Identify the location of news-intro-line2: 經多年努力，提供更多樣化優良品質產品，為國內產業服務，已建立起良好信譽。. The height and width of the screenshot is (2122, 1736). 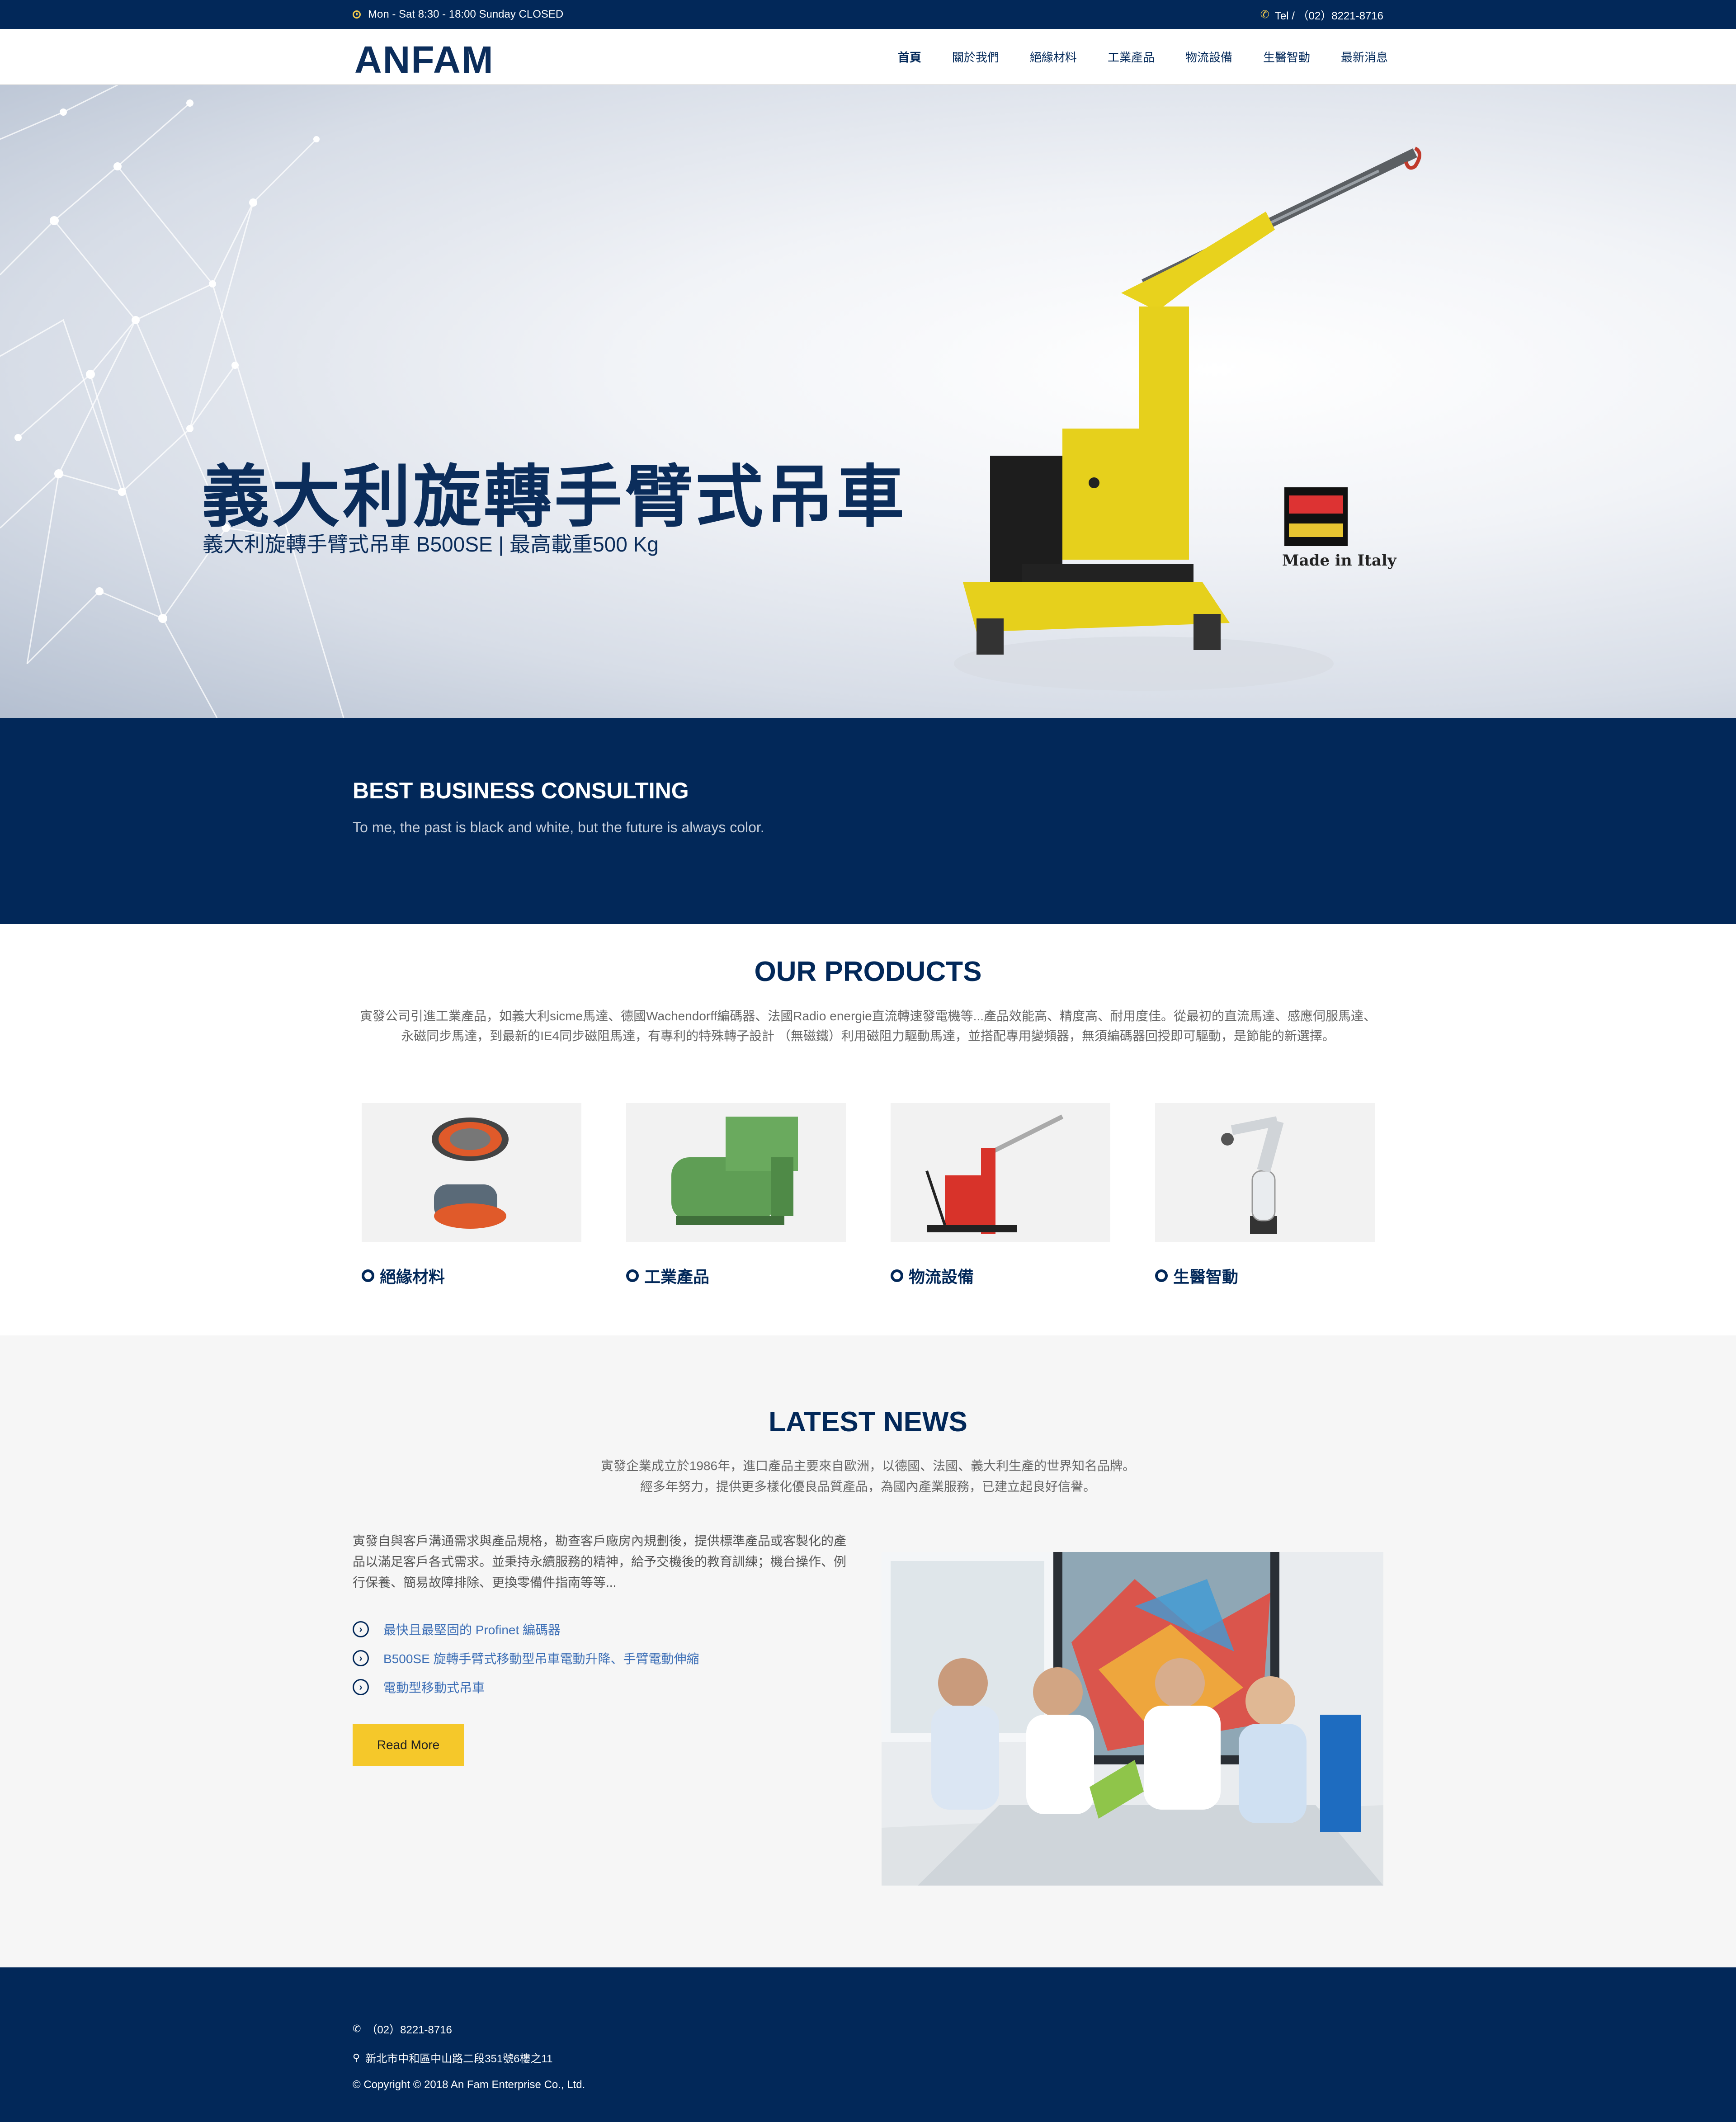
(868, 1487).